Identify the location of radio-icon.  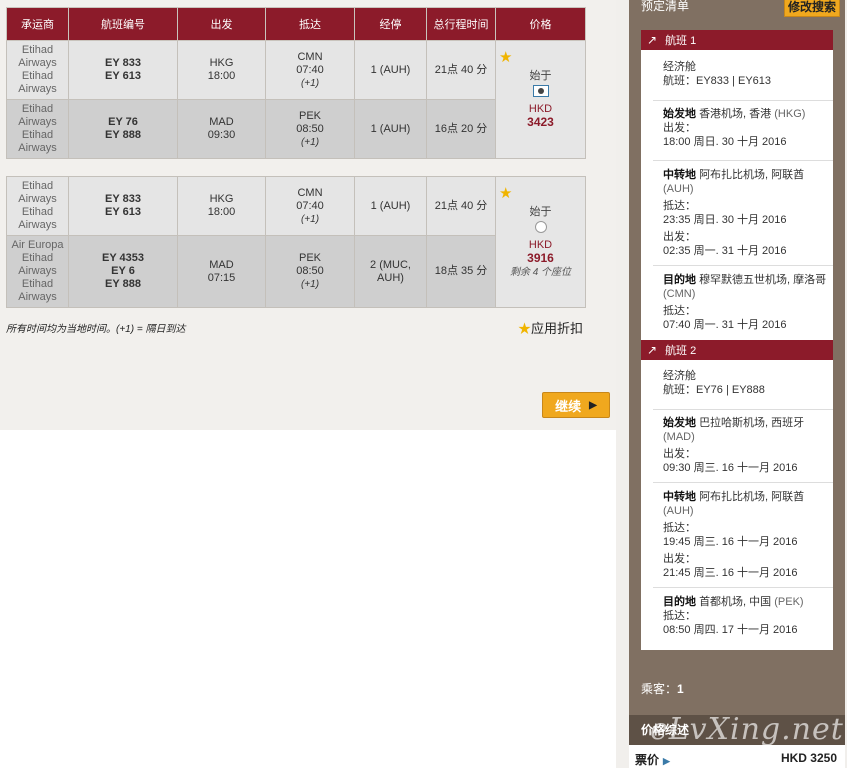
(540, 226).